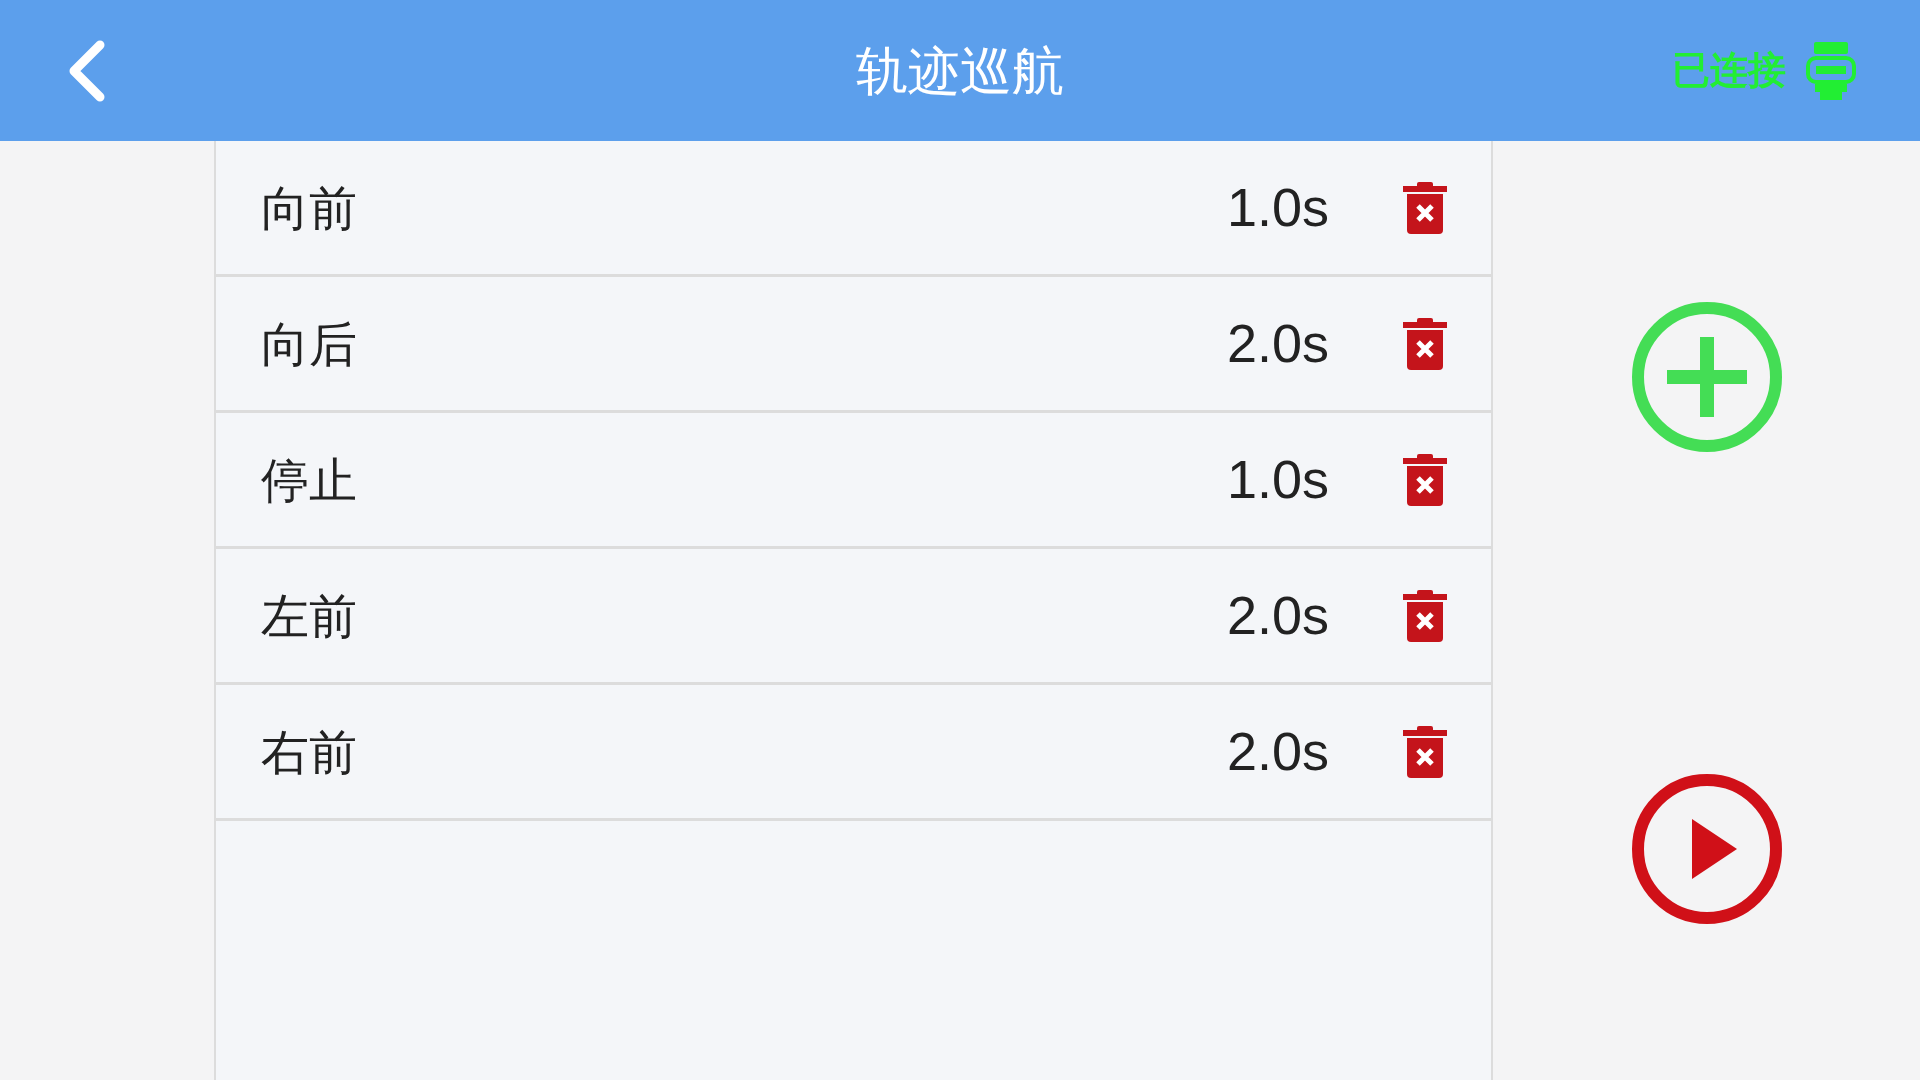  I want to click on step-row: 左前 2.0s, so click(853, 617).